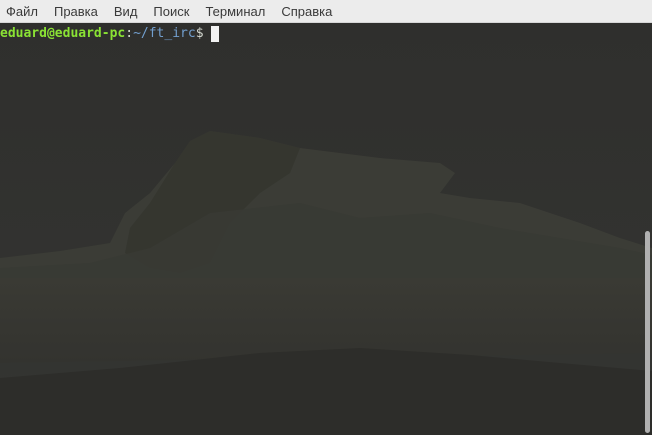 This screenshot has width=652, height=435. I want to click on command-prompt: eduard@eduard-pc: ~/ft_irc $, so click(109, 34).